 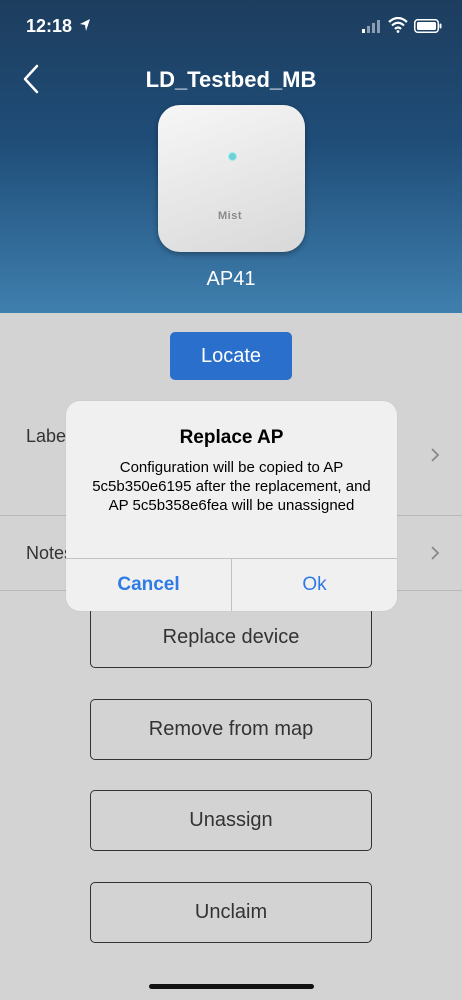 What do you see at coordinates (231, 729) in the screenshot?
I see `remove-from-map-button: Remove from map` at bounding box center [231, 729].